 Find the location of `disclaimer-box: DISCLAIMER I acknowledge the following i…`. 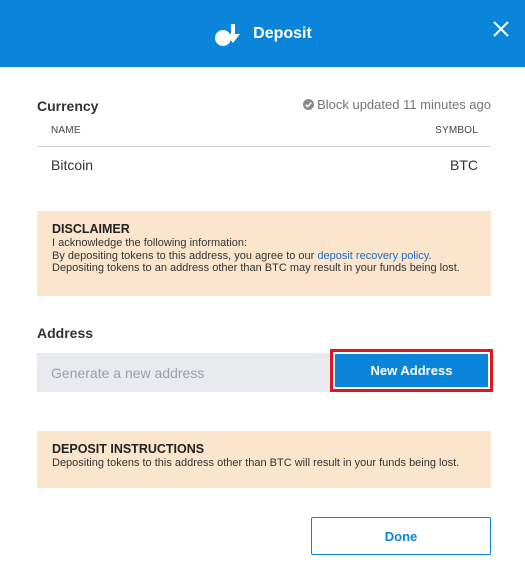

disclaimer-box: DISCLAIMER I acknowledge the following i… is located at coordinates (264, 253).